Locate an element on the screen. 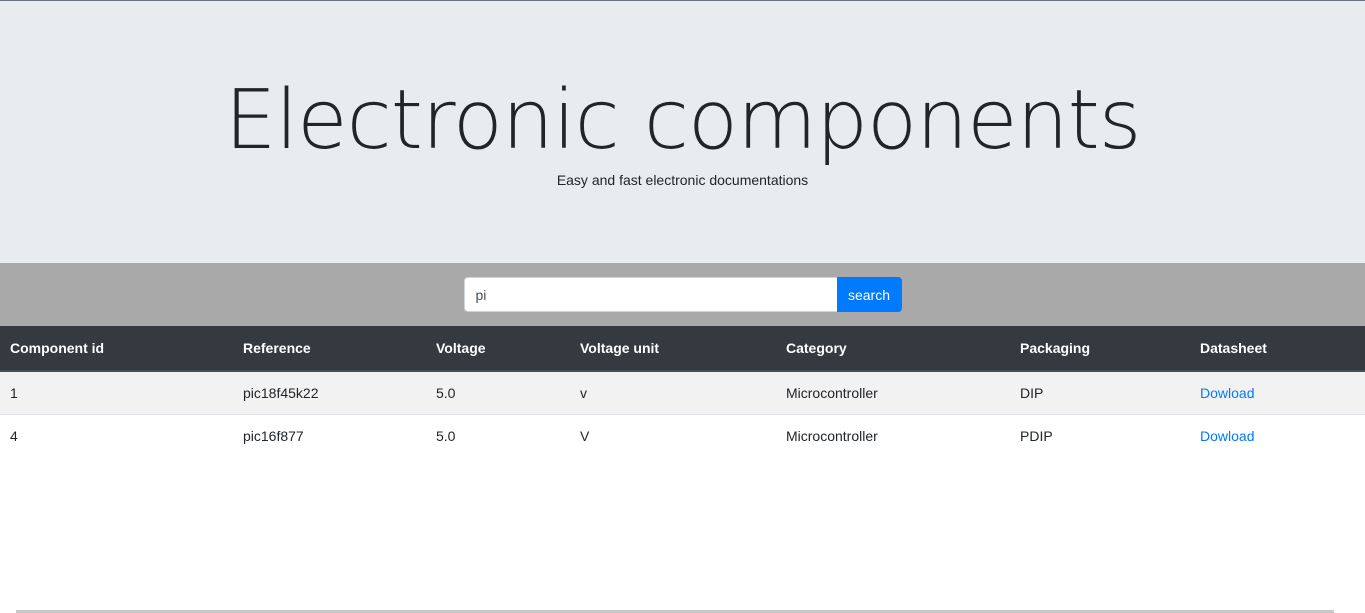  column-header-category: Category is located at coordinates (893, 349).